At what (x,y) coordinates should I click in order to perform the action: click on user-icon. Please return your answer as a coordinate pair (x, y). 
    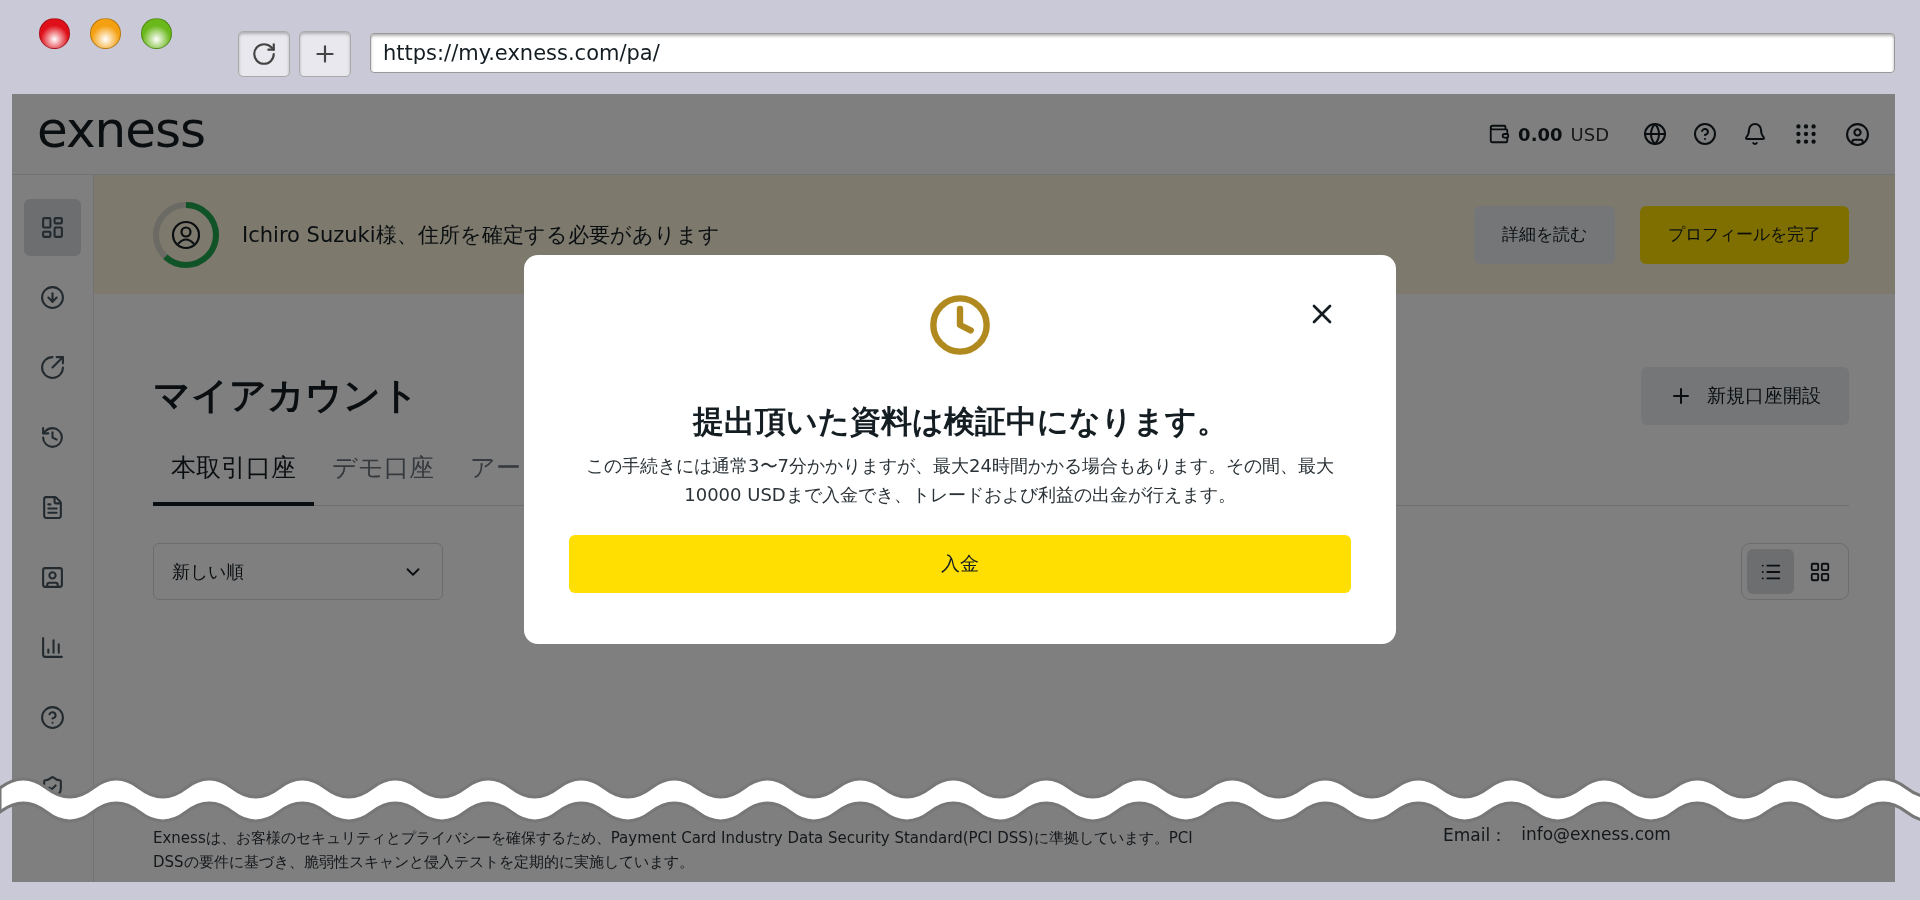
    Looking at the image, I should click on (1857, 134).